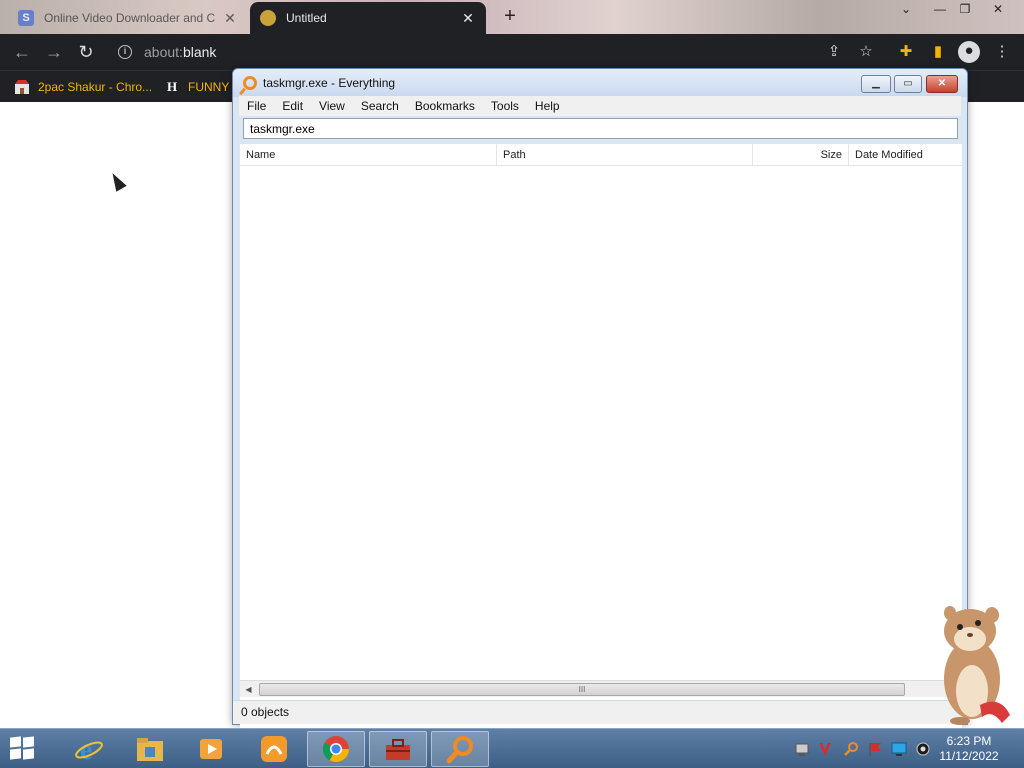 The height and width of the screenshot is (768, 1024). I want to click on tab-untitled: Untitled ✕, so click(368, 18).